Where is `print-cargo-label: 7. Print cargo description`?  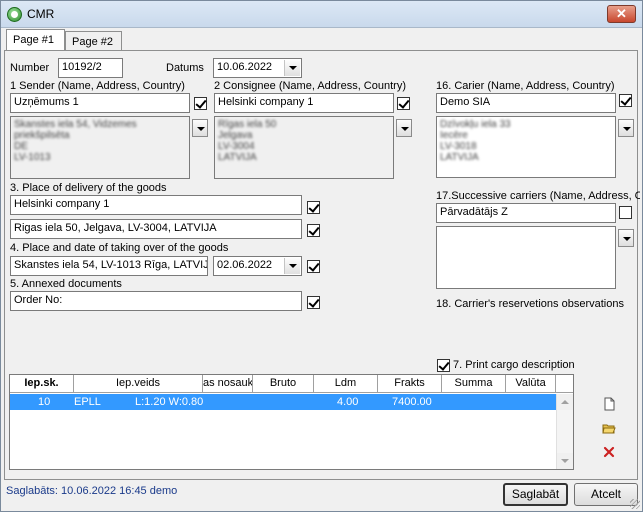 print-cargo-label: 7. Print cargo description is located at coordinates (514, 365).